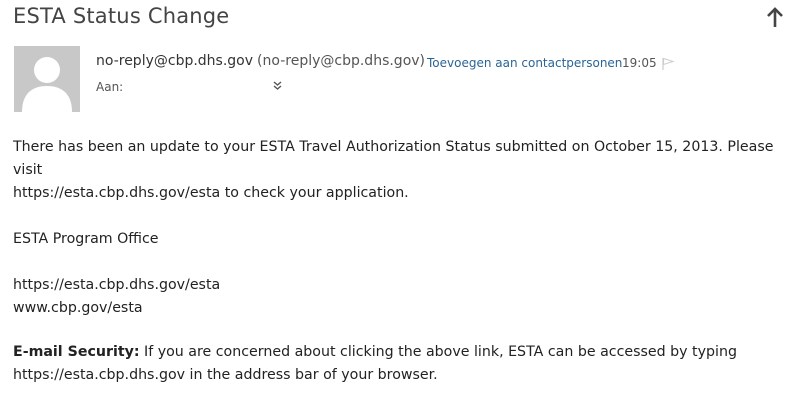 This screenshot has width=792, height=411. I want to click on double-chevron-down-icon, so click(277, 86).